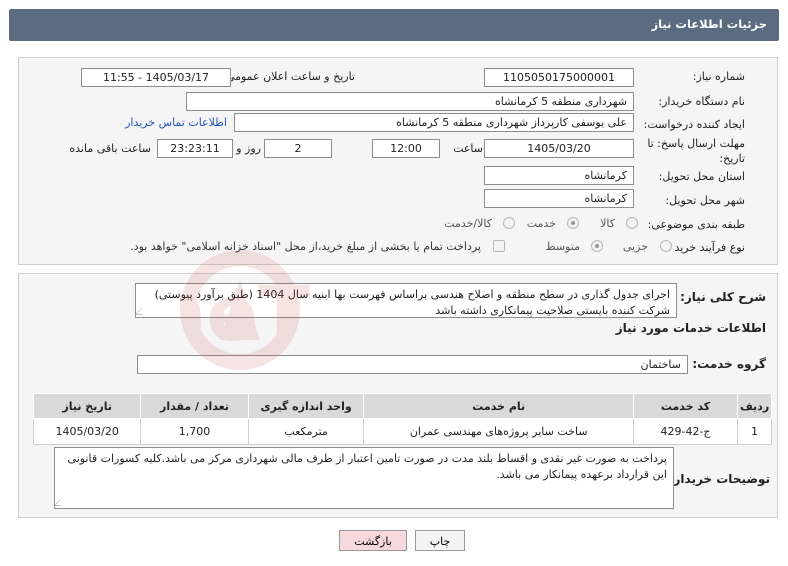 This screenshot has height=566, width=788. I want to click on process-type-label: نوع فرآیند خرید :, so click(706, 247).